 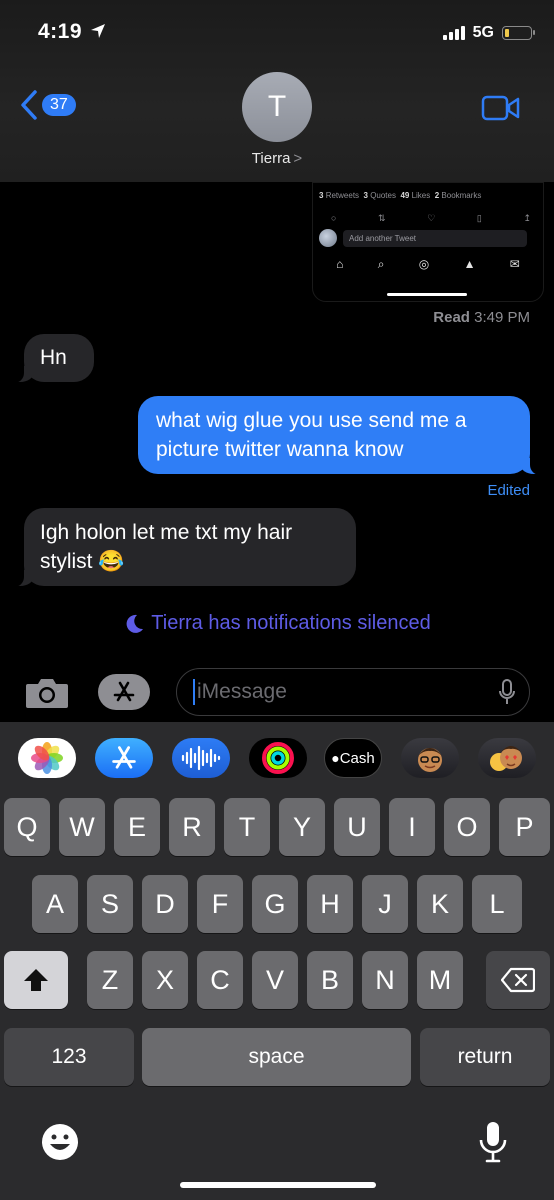 I want to click on camera-icon, so click(x=47, y=693).